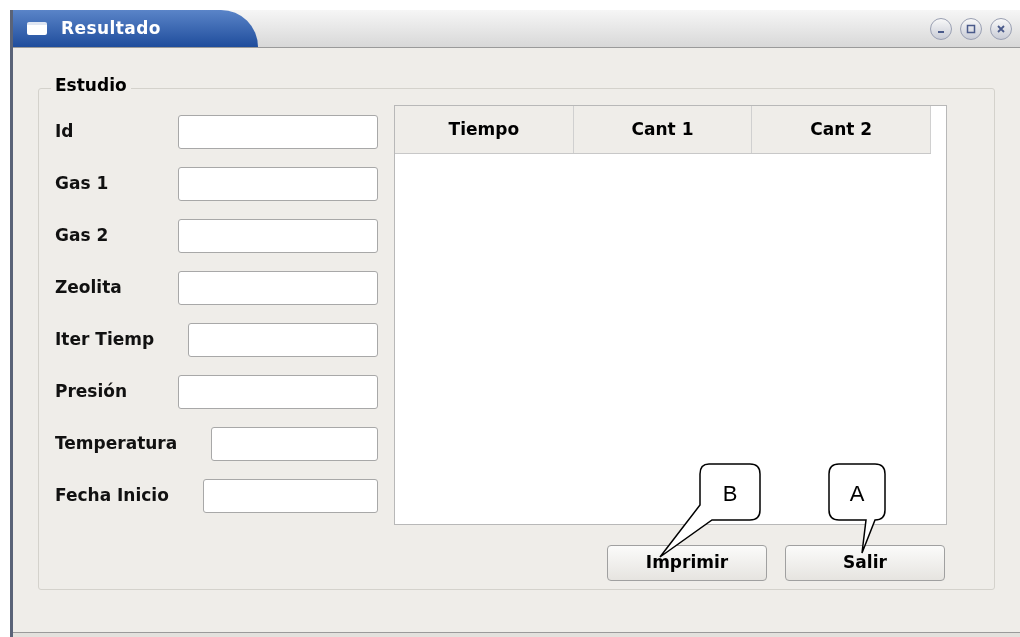 The image size is (1020, 637). I want to click on action-button: Salir, so click(865, 563).